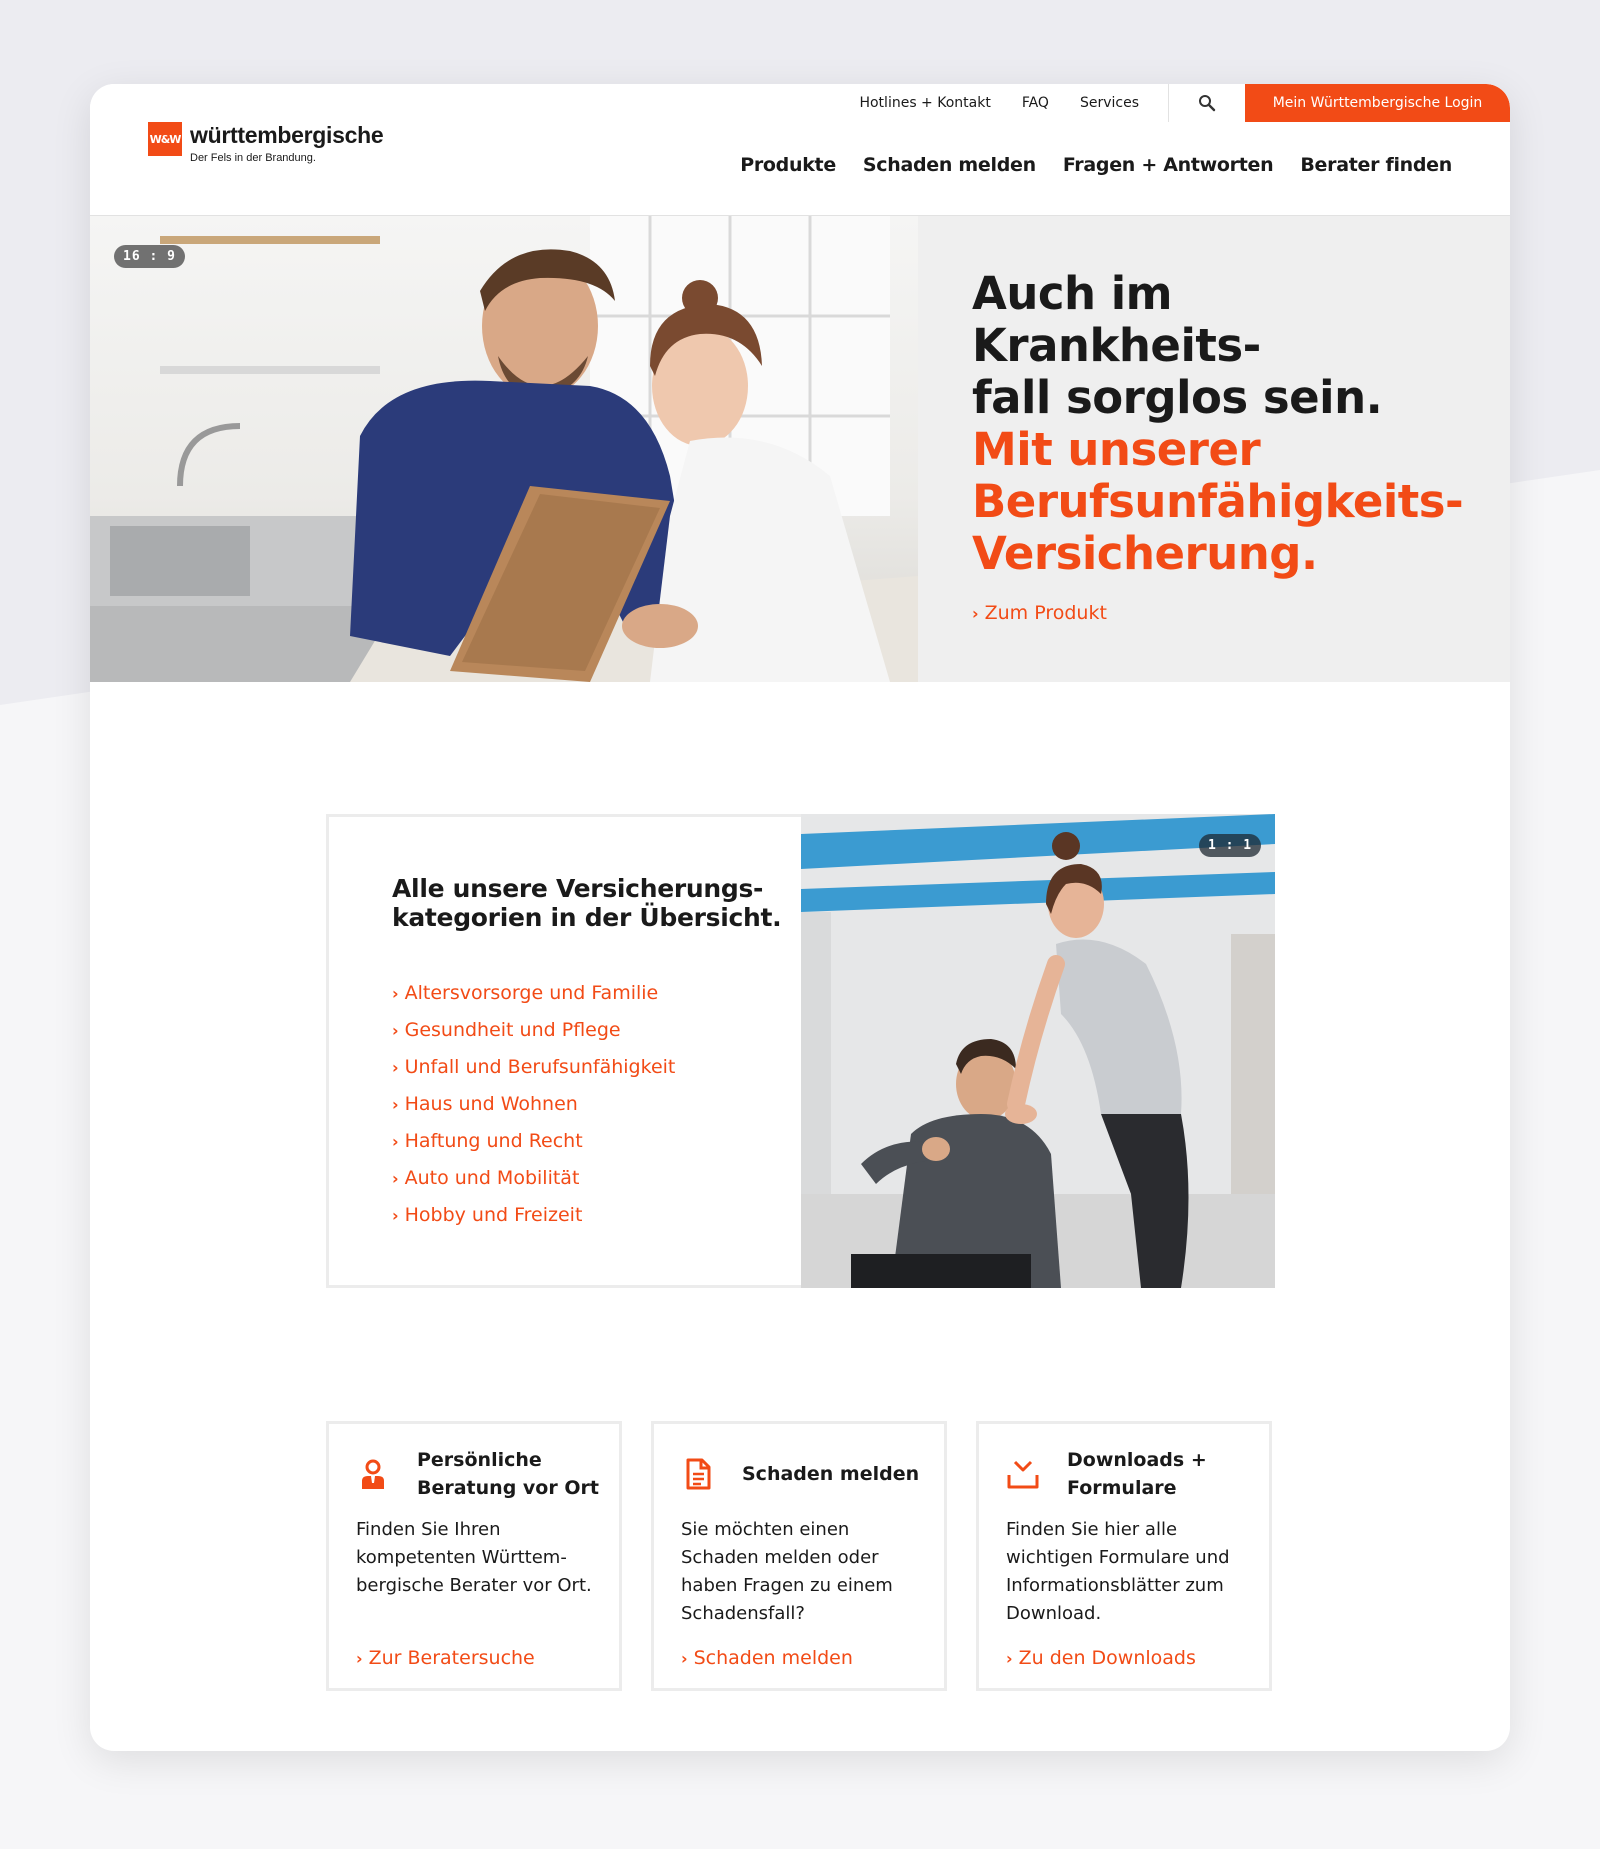  I want to click on hero-cta-link: › Zum Produkt, so click(1039, 613).